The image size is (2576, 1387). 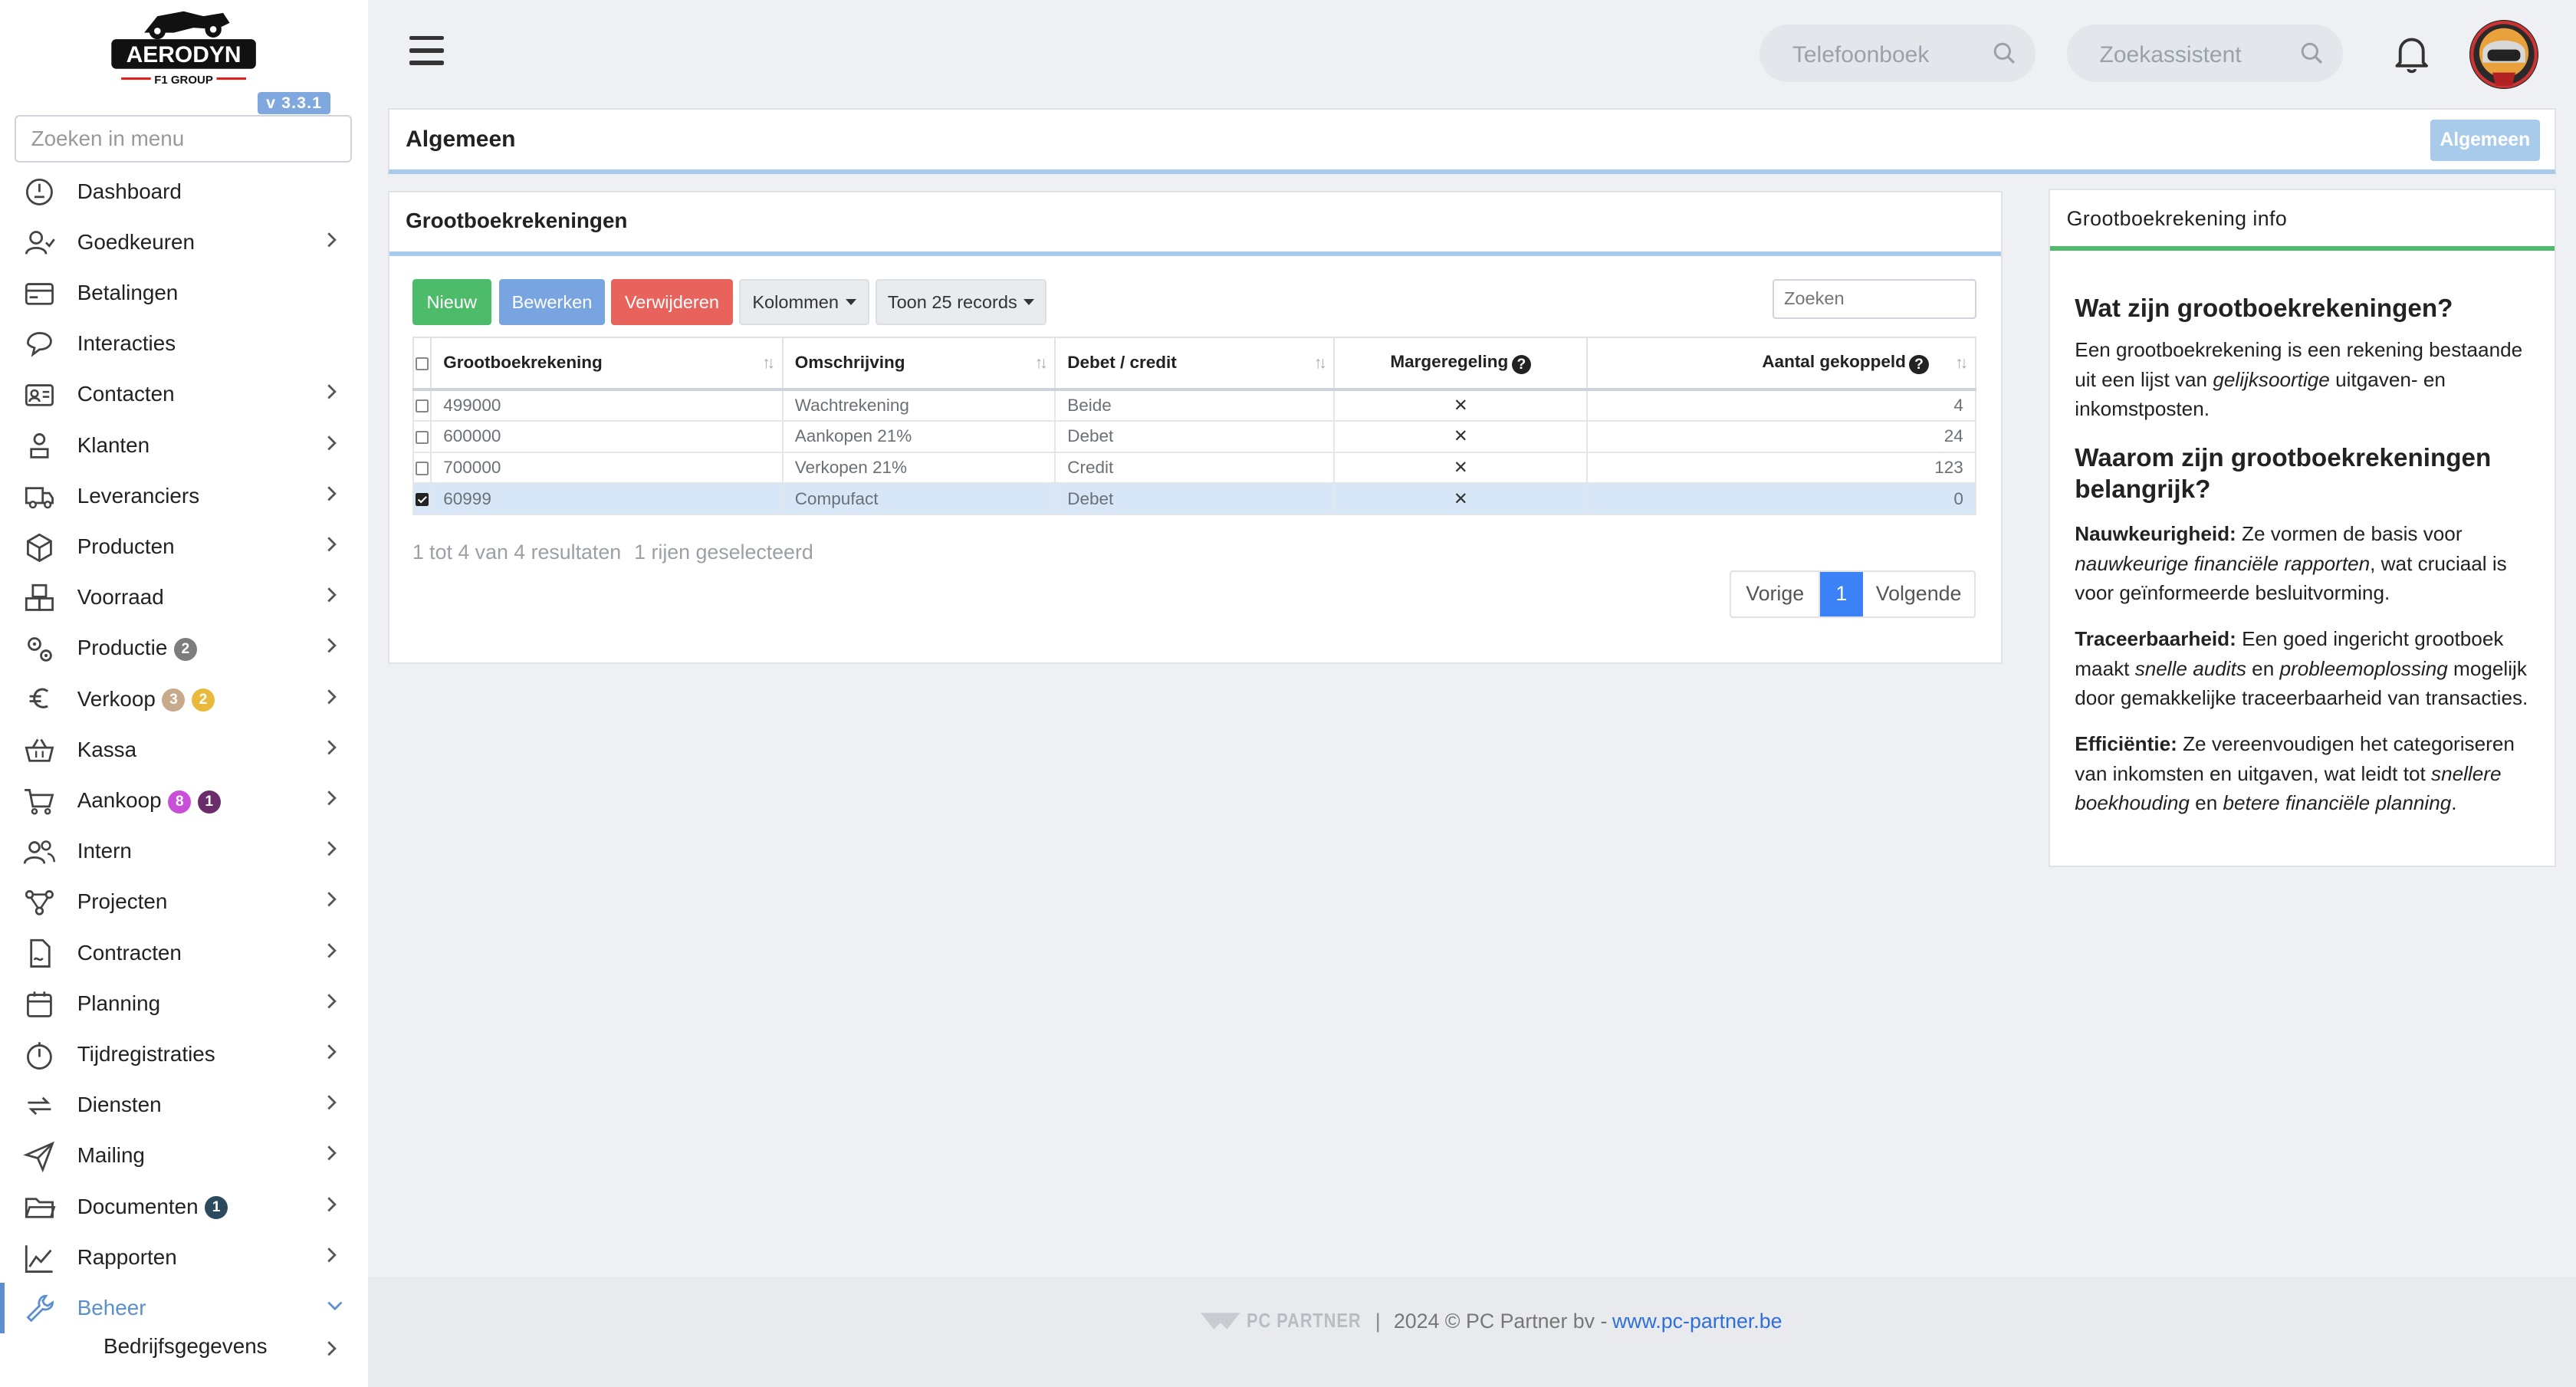 What do you see at coordinates (2264, 309) in the screenshot?
I see `info-heading-what: Wat zijn grootboekrekeningen?` at bounding box center [2264, 309].